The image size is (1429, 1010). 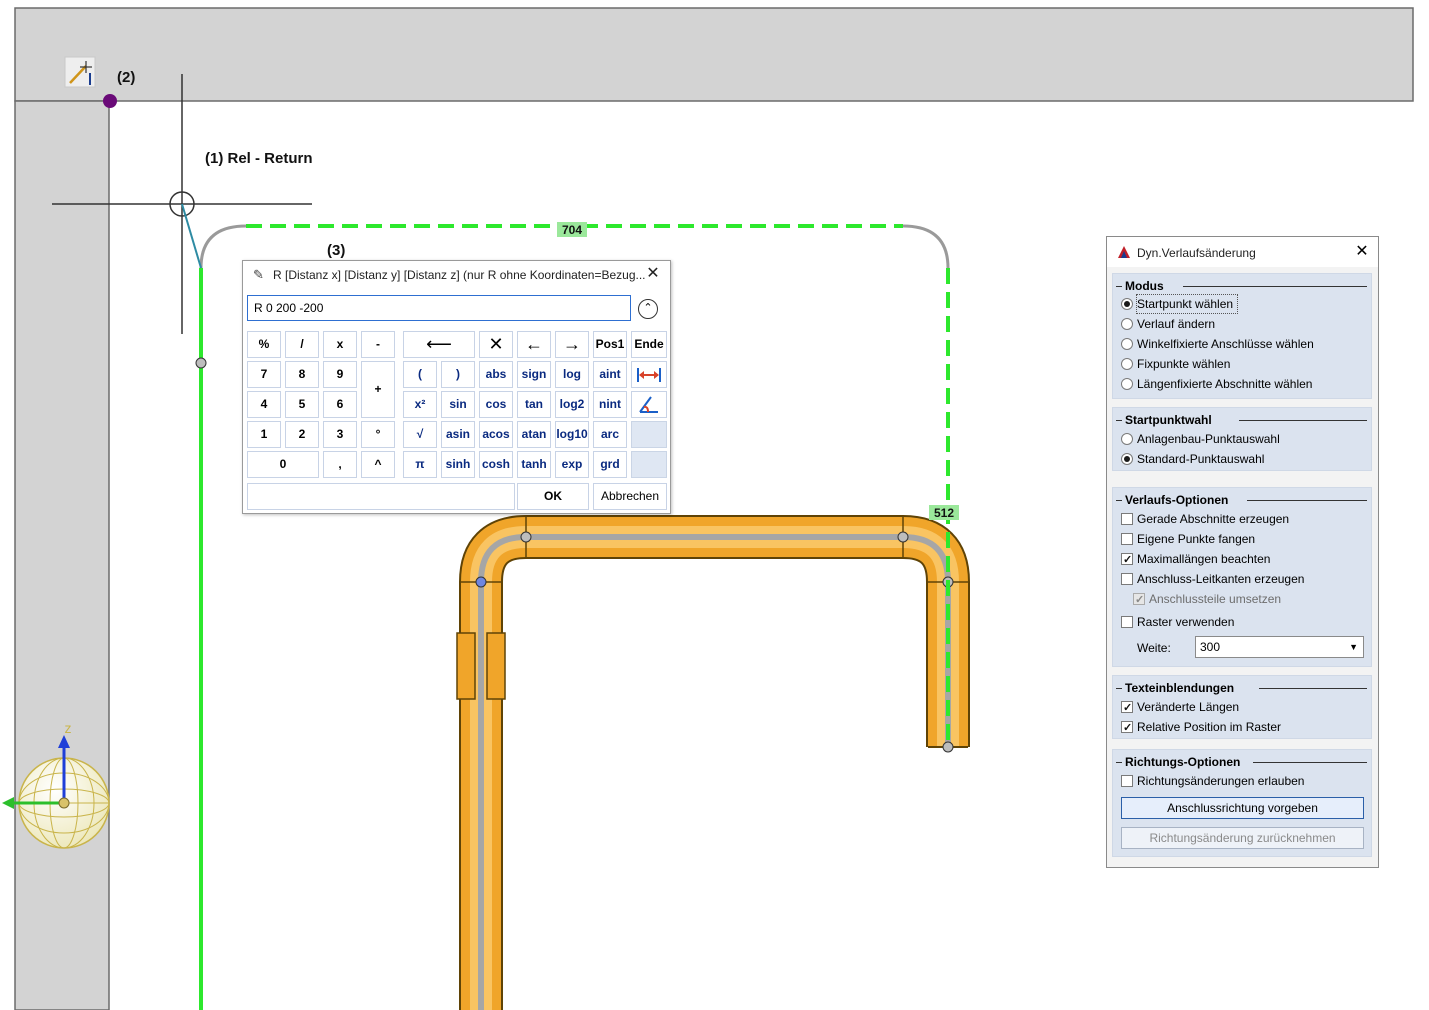 I want to click on key-multiply: x, so click(x=340, y=344).